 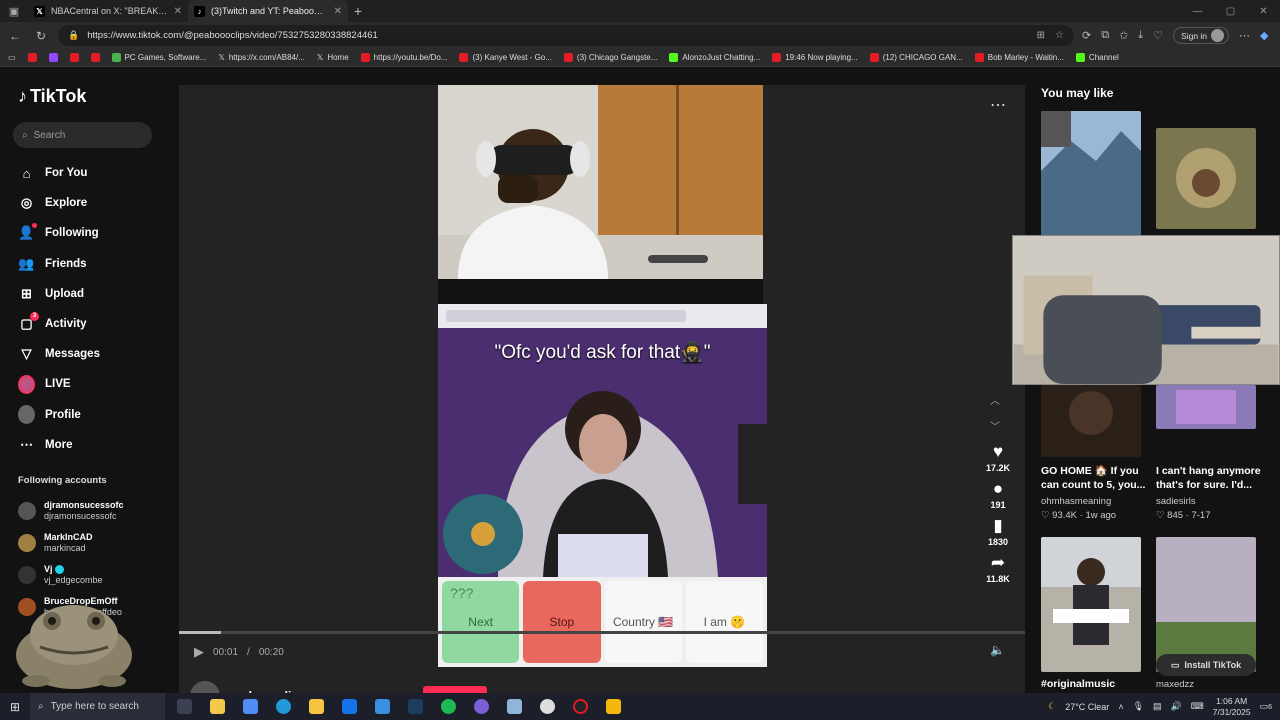 I want to click on photos-icon, so click(x=382, y=706).